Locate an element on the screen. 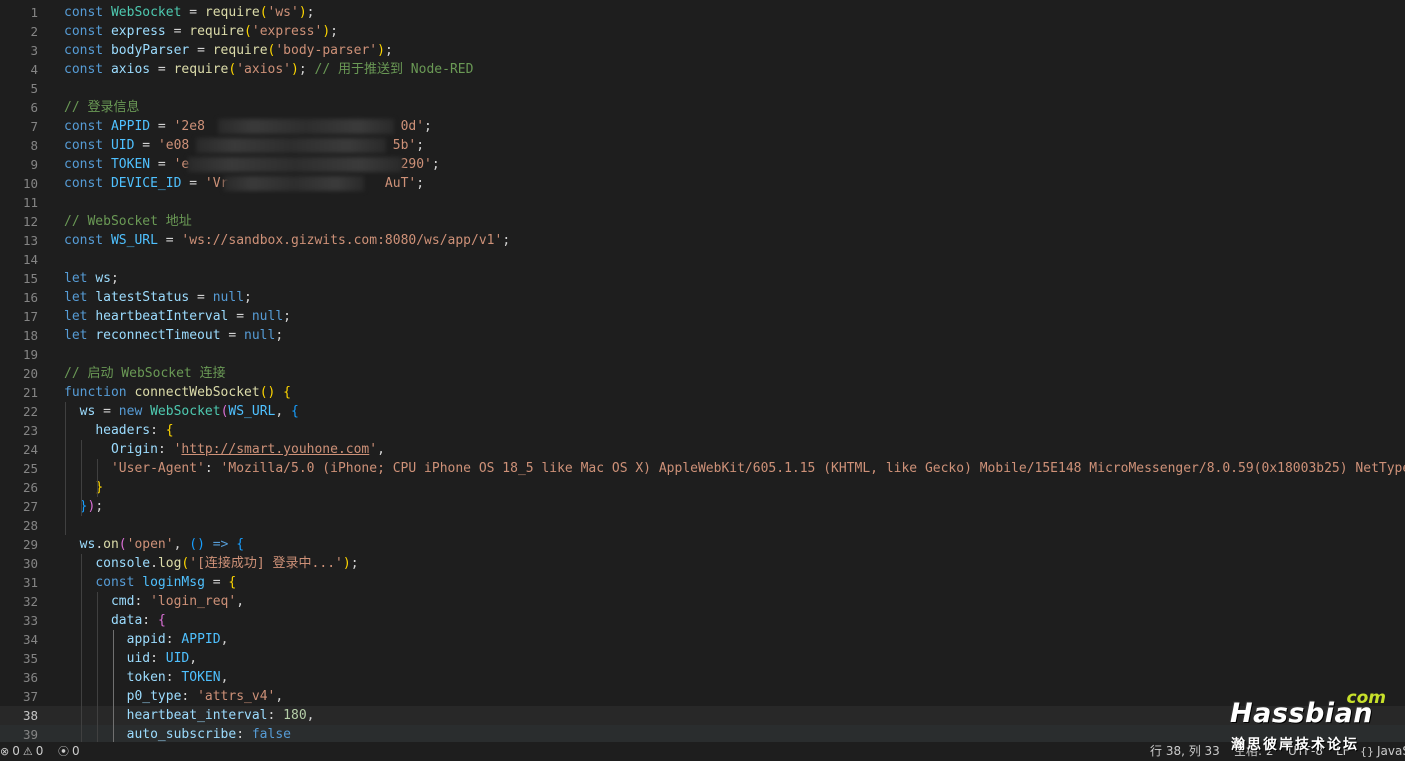 The image size is (1405, 761). code-line: 7 const APPID = '2e8 0d'; is located at coordinates (702, 126).